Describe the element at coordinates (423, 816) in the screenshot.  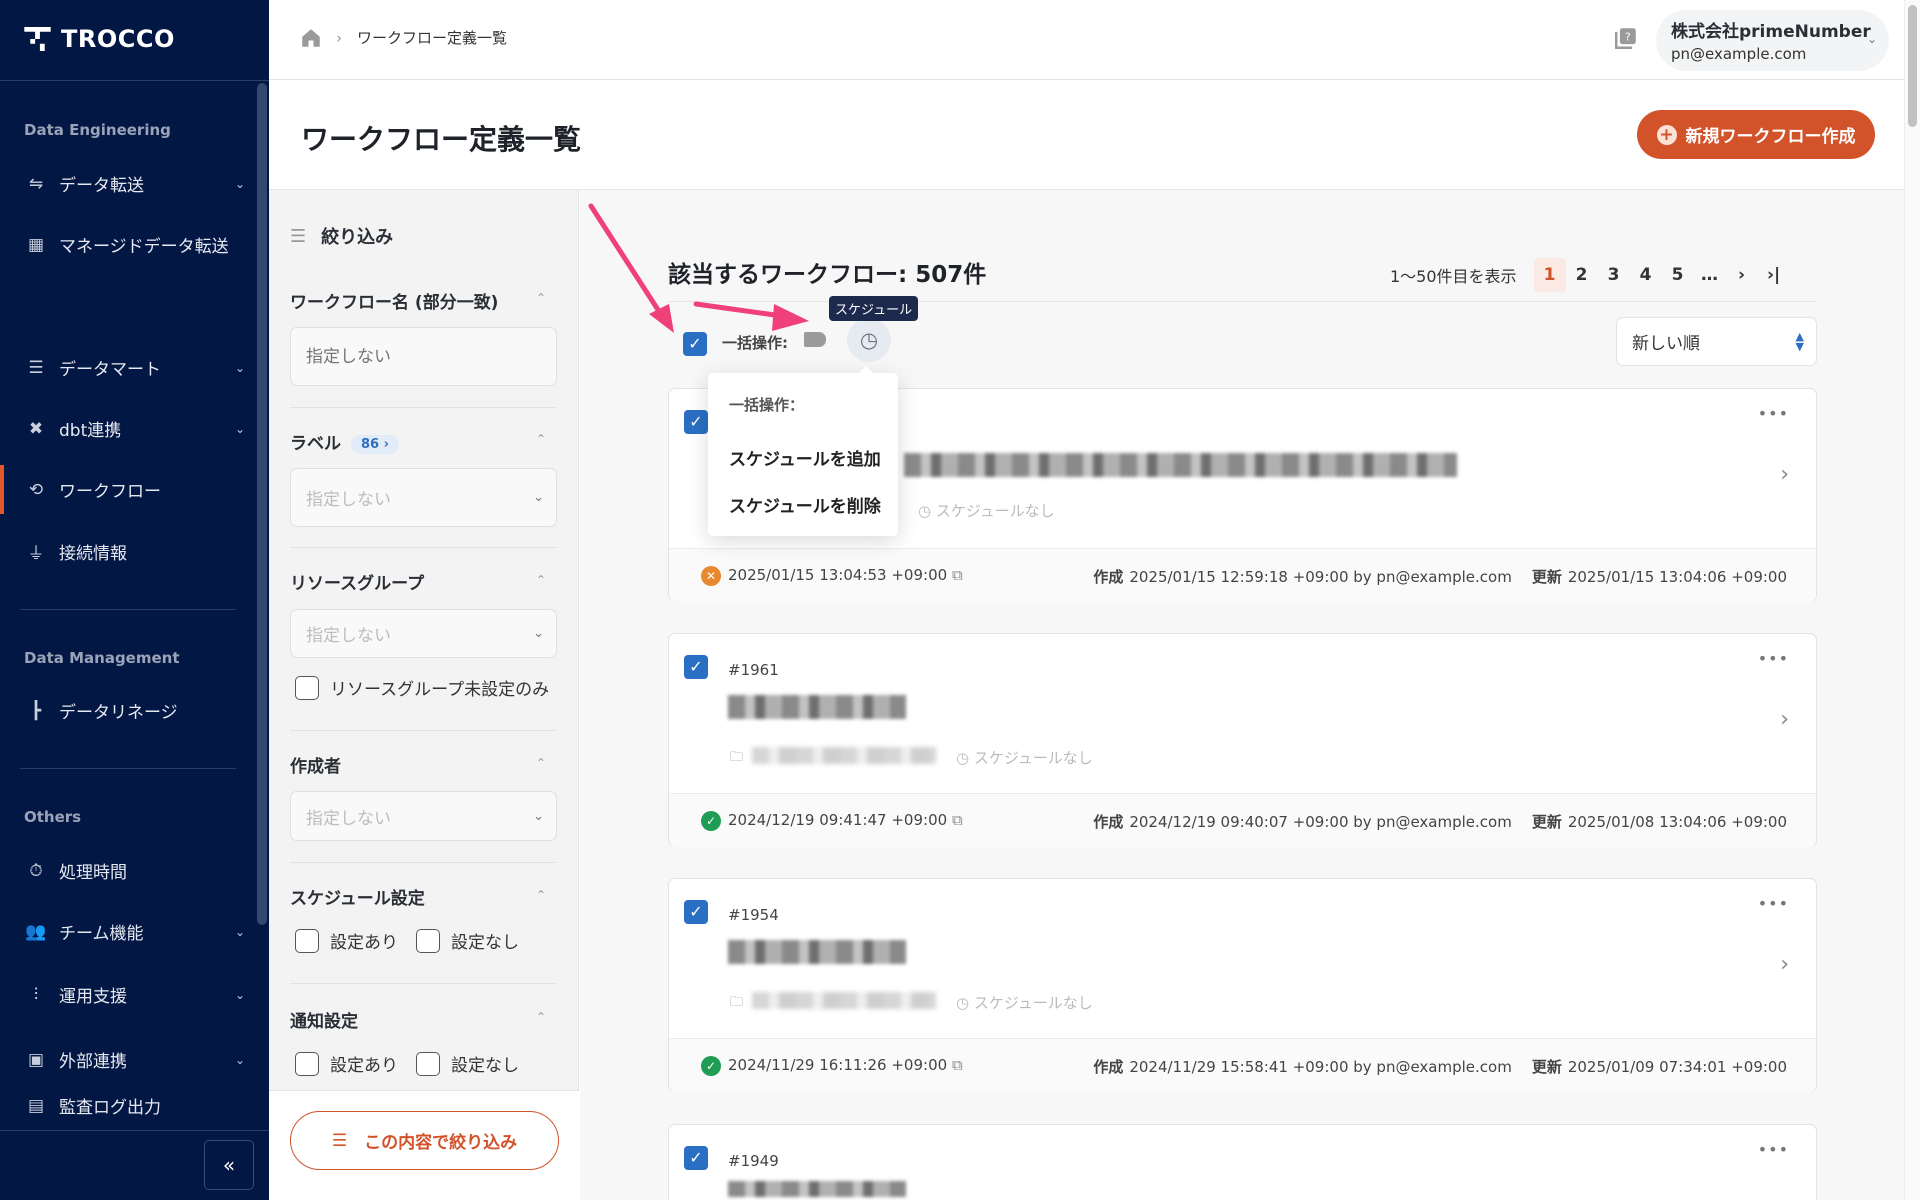
I see `creator-select: 指定しない ⌄` at that location.